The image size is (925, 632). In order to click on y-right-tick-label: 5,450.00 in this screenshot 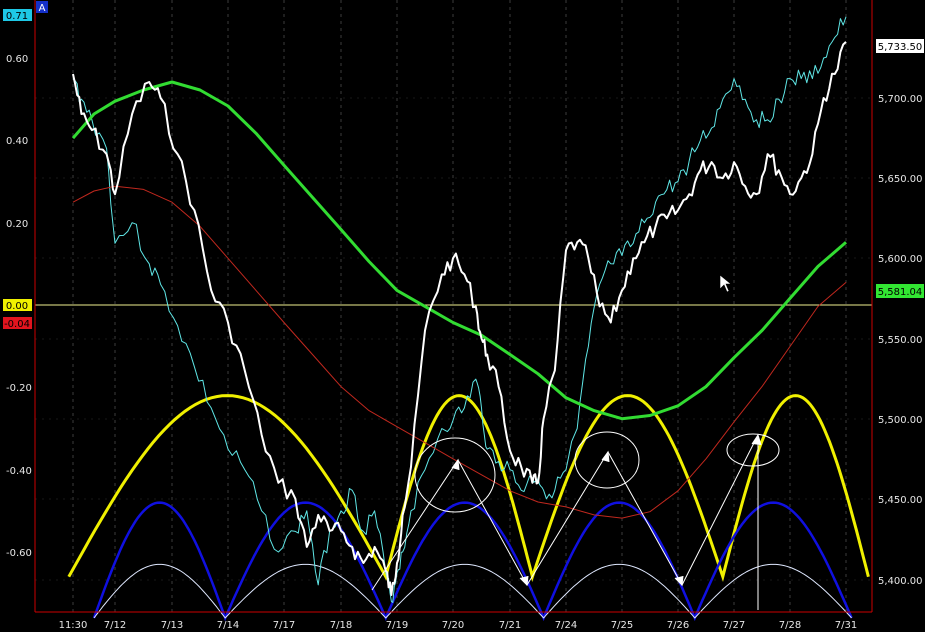, I will do `click(900, 500)`.